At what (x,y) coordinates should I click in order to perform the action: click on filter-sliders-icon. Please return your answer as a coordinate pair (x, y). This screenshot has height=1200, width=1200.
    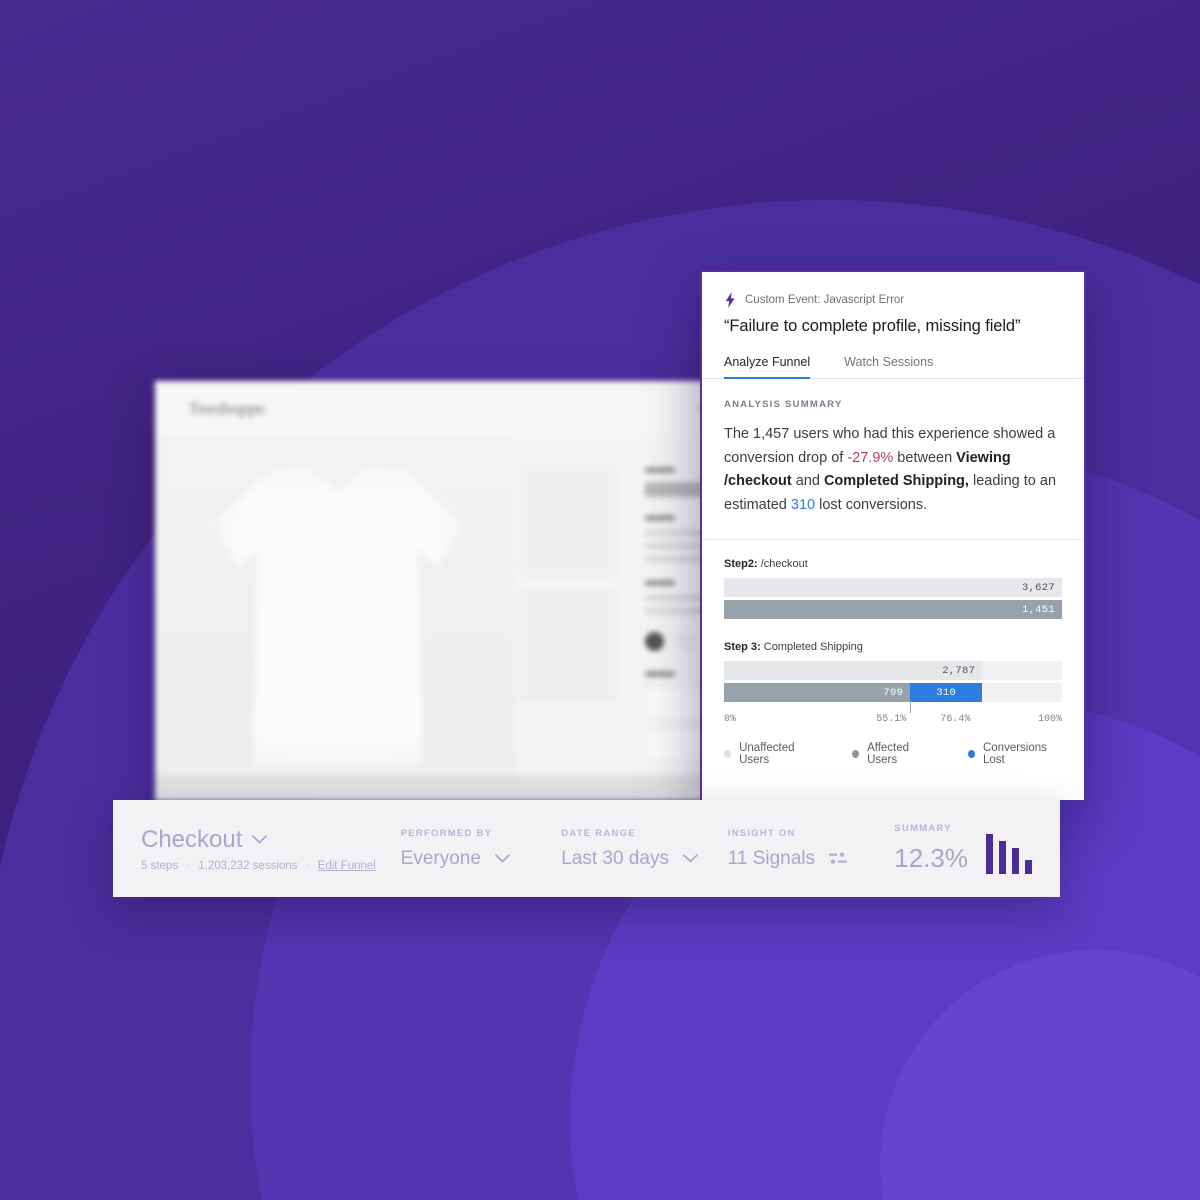
    Looking at the image, I should click on (838, 858).